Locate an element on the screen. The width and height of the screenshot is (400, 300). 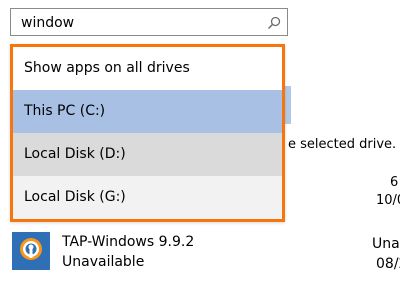
app-date-partial: 10/0 is located at coordinates (388, 200).